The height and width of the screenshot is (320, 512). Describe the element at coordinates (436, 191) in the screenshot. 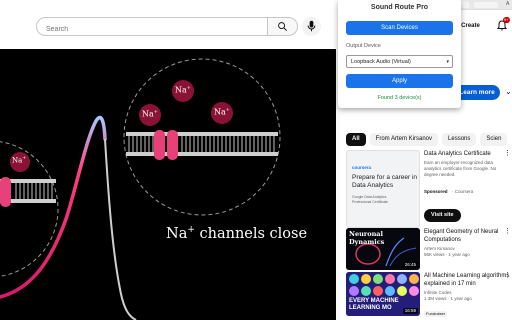

I see `sponsored-label: Sponsored` at that location.